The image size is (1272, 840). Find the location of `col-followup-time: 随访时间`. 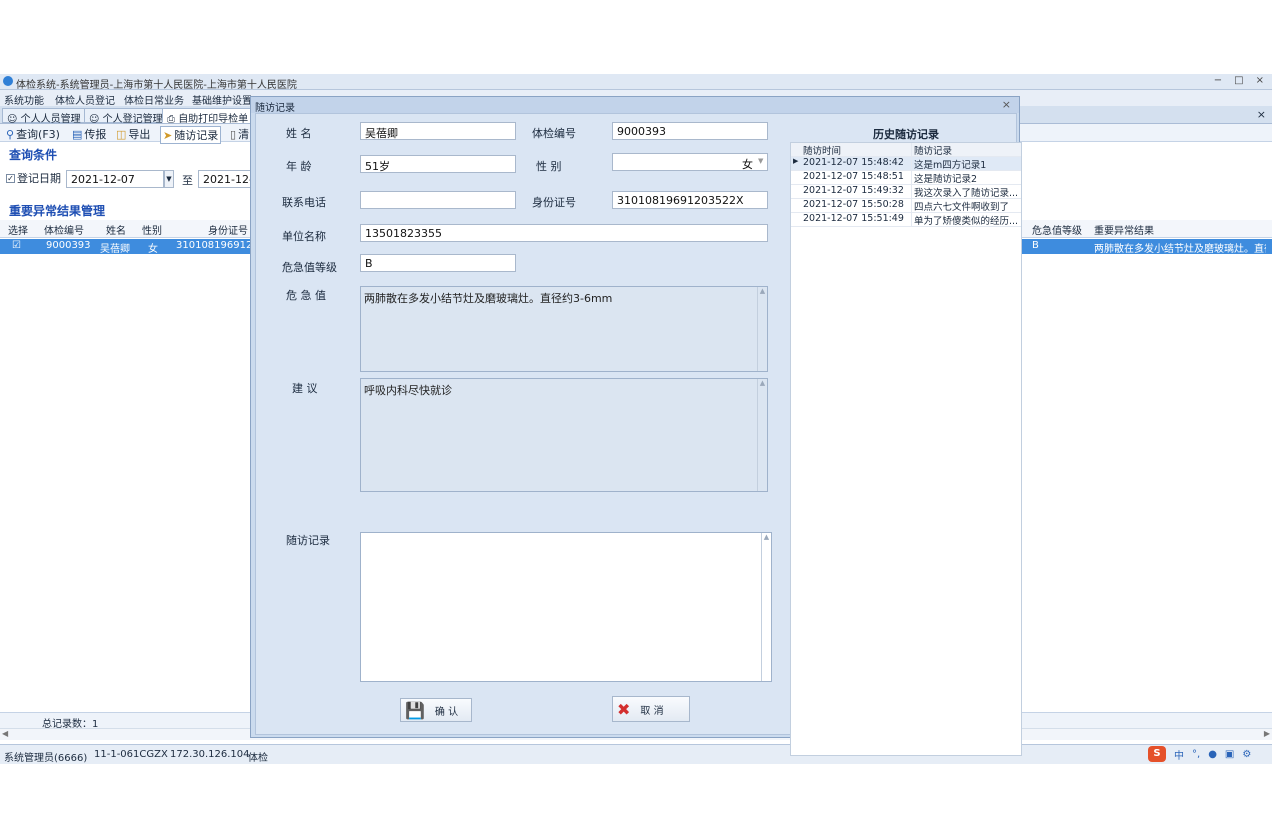

col-followup-time: 随访时间 is located at coordinates (856, 150).